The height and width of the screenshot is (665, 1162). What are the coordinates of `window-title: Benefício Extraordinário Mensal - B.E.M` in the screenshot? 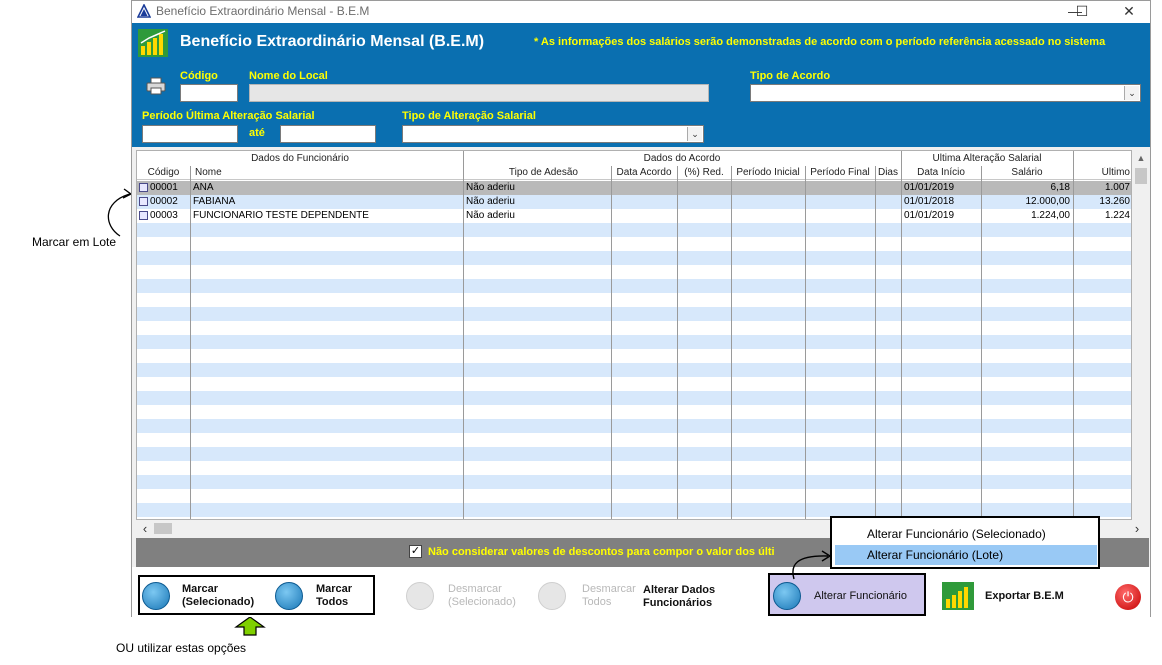 It's located at (263, 11).